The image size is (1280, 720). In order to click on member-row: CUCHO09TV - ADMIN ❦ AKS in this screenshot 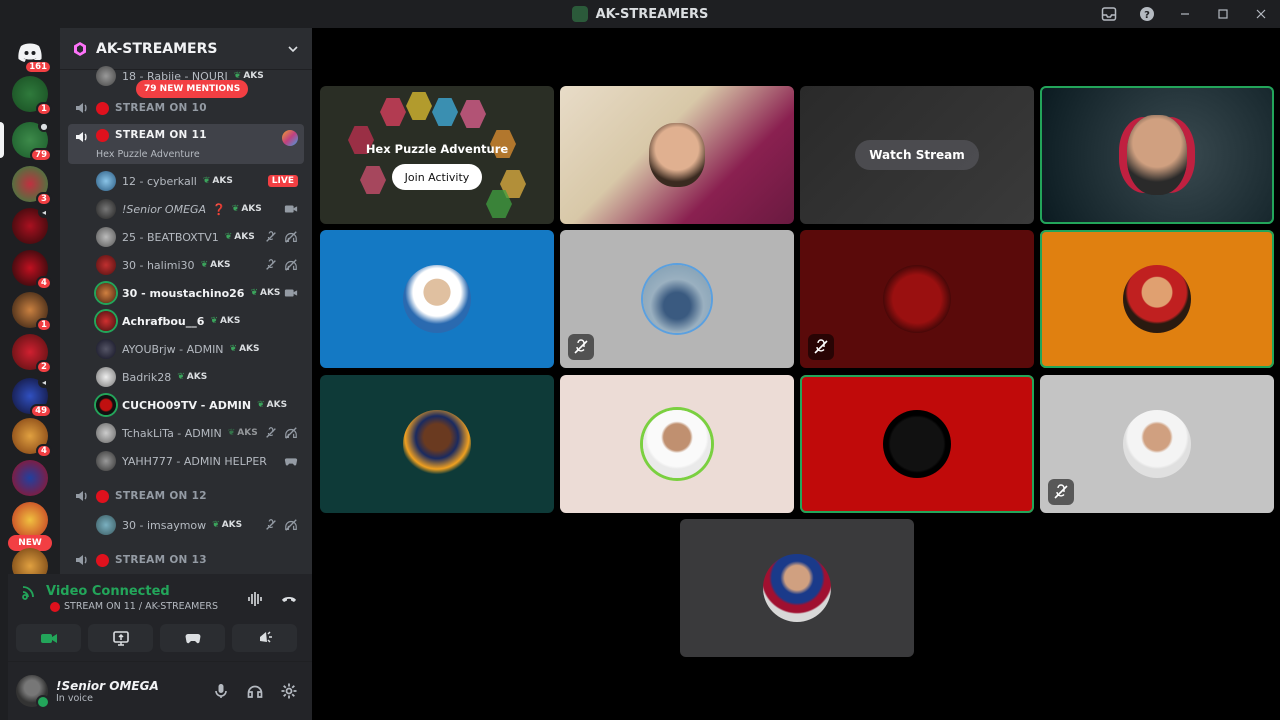, I will do `click(199, 405)`.